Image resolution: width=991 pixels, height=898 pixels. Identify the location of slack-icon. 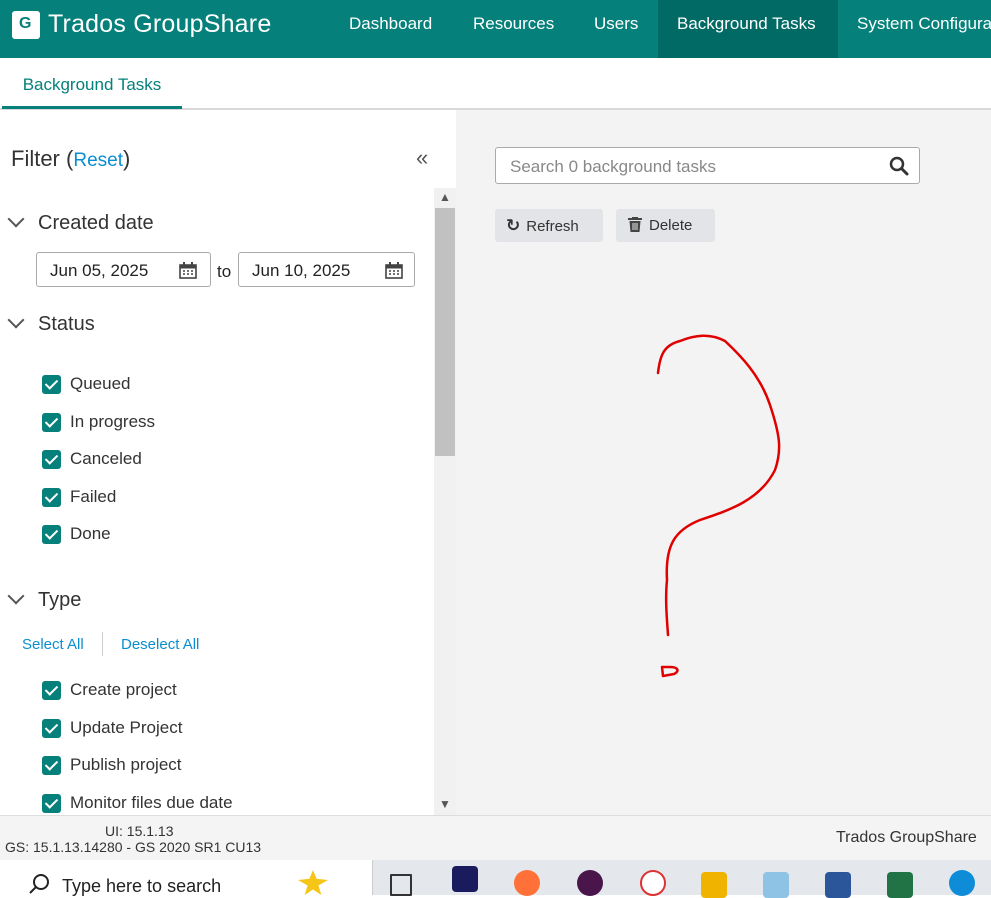
(590, 883).